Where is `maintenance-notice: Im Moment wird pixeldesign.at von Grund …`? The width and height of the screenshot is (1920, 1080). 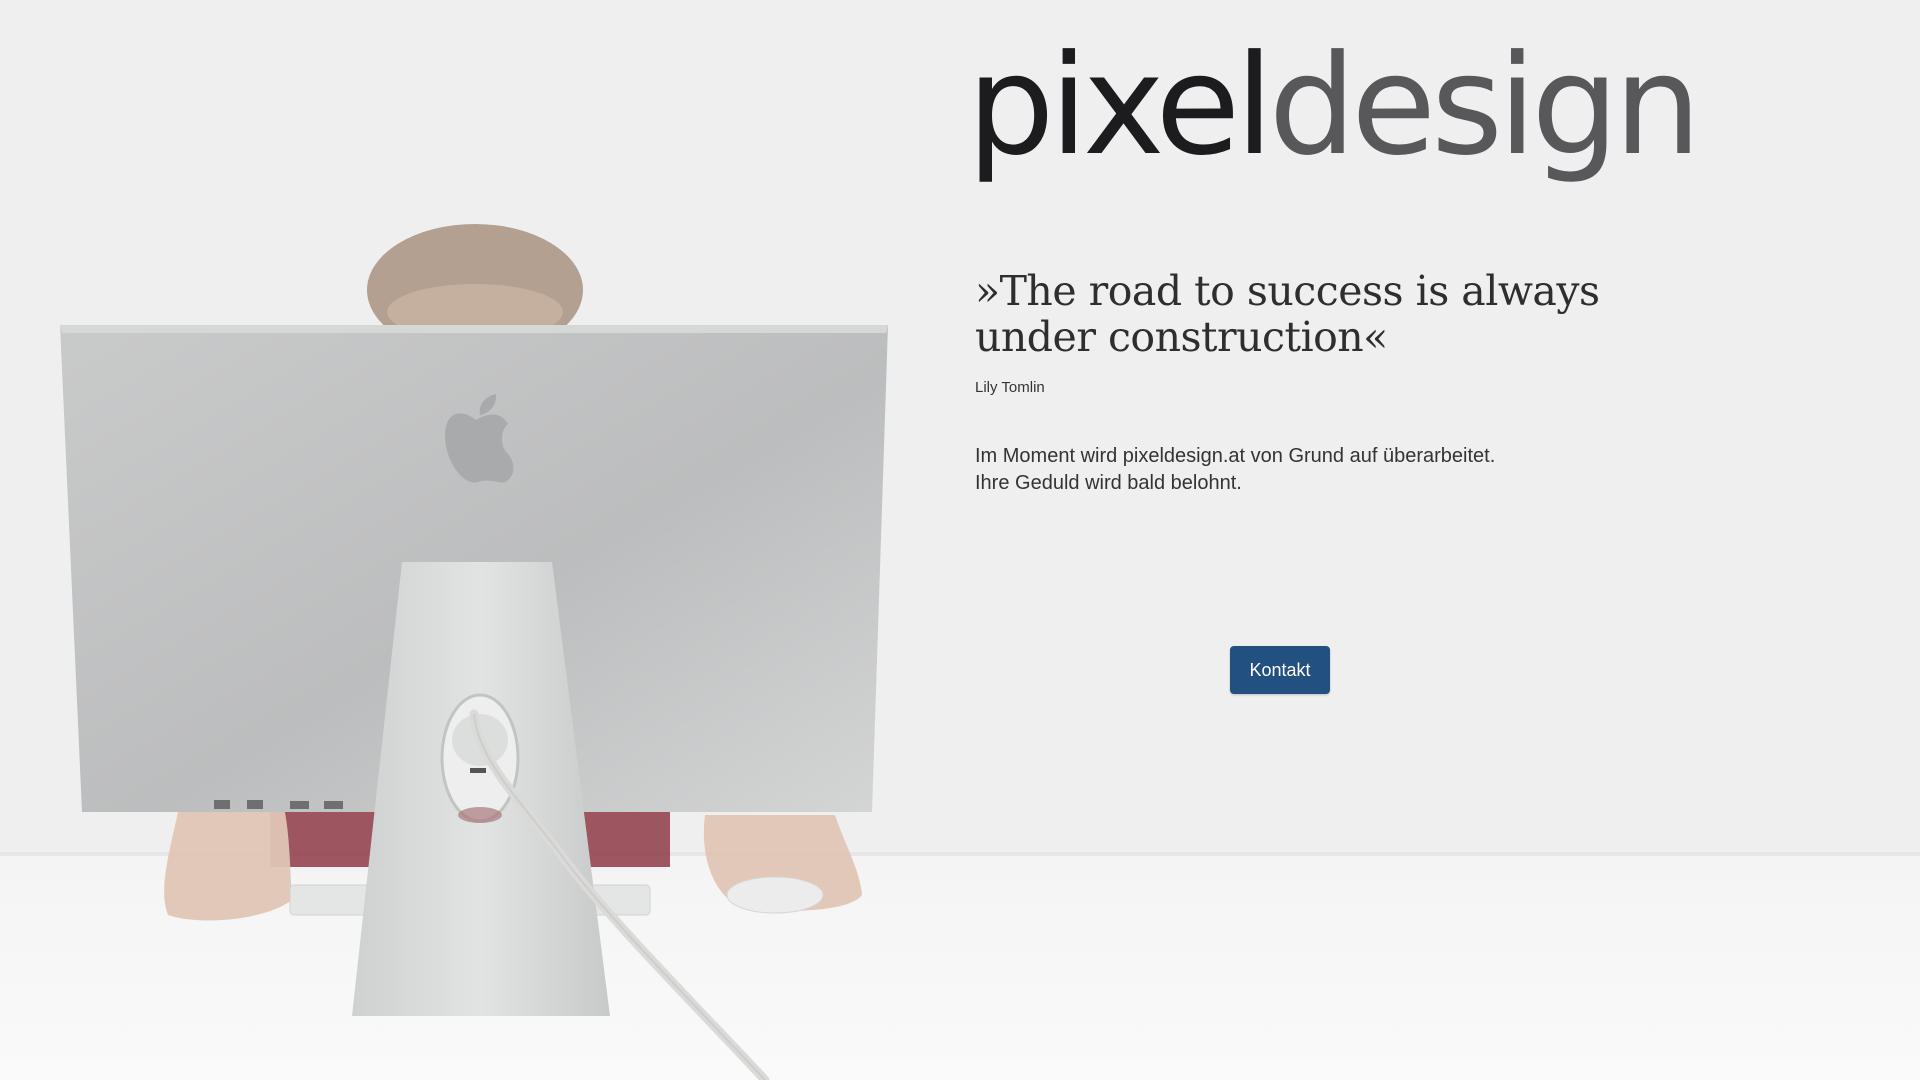
maintenance-notice: Im Moment wird pixeldesign.at von Grund … is located at coordinates (1325, 470).